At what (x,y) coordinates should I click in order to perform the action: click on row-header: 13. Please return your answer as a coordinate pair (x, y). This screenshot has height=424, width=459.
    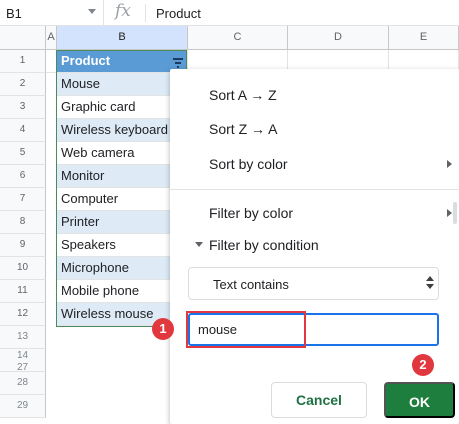
    Looking at the image, I should click on (23, 337).